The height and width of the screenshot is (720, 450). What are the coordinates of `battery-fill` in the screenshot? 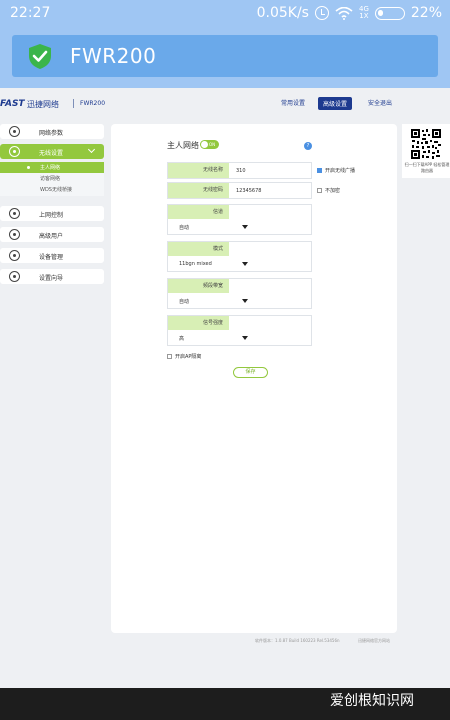 It's located at (380, 12).